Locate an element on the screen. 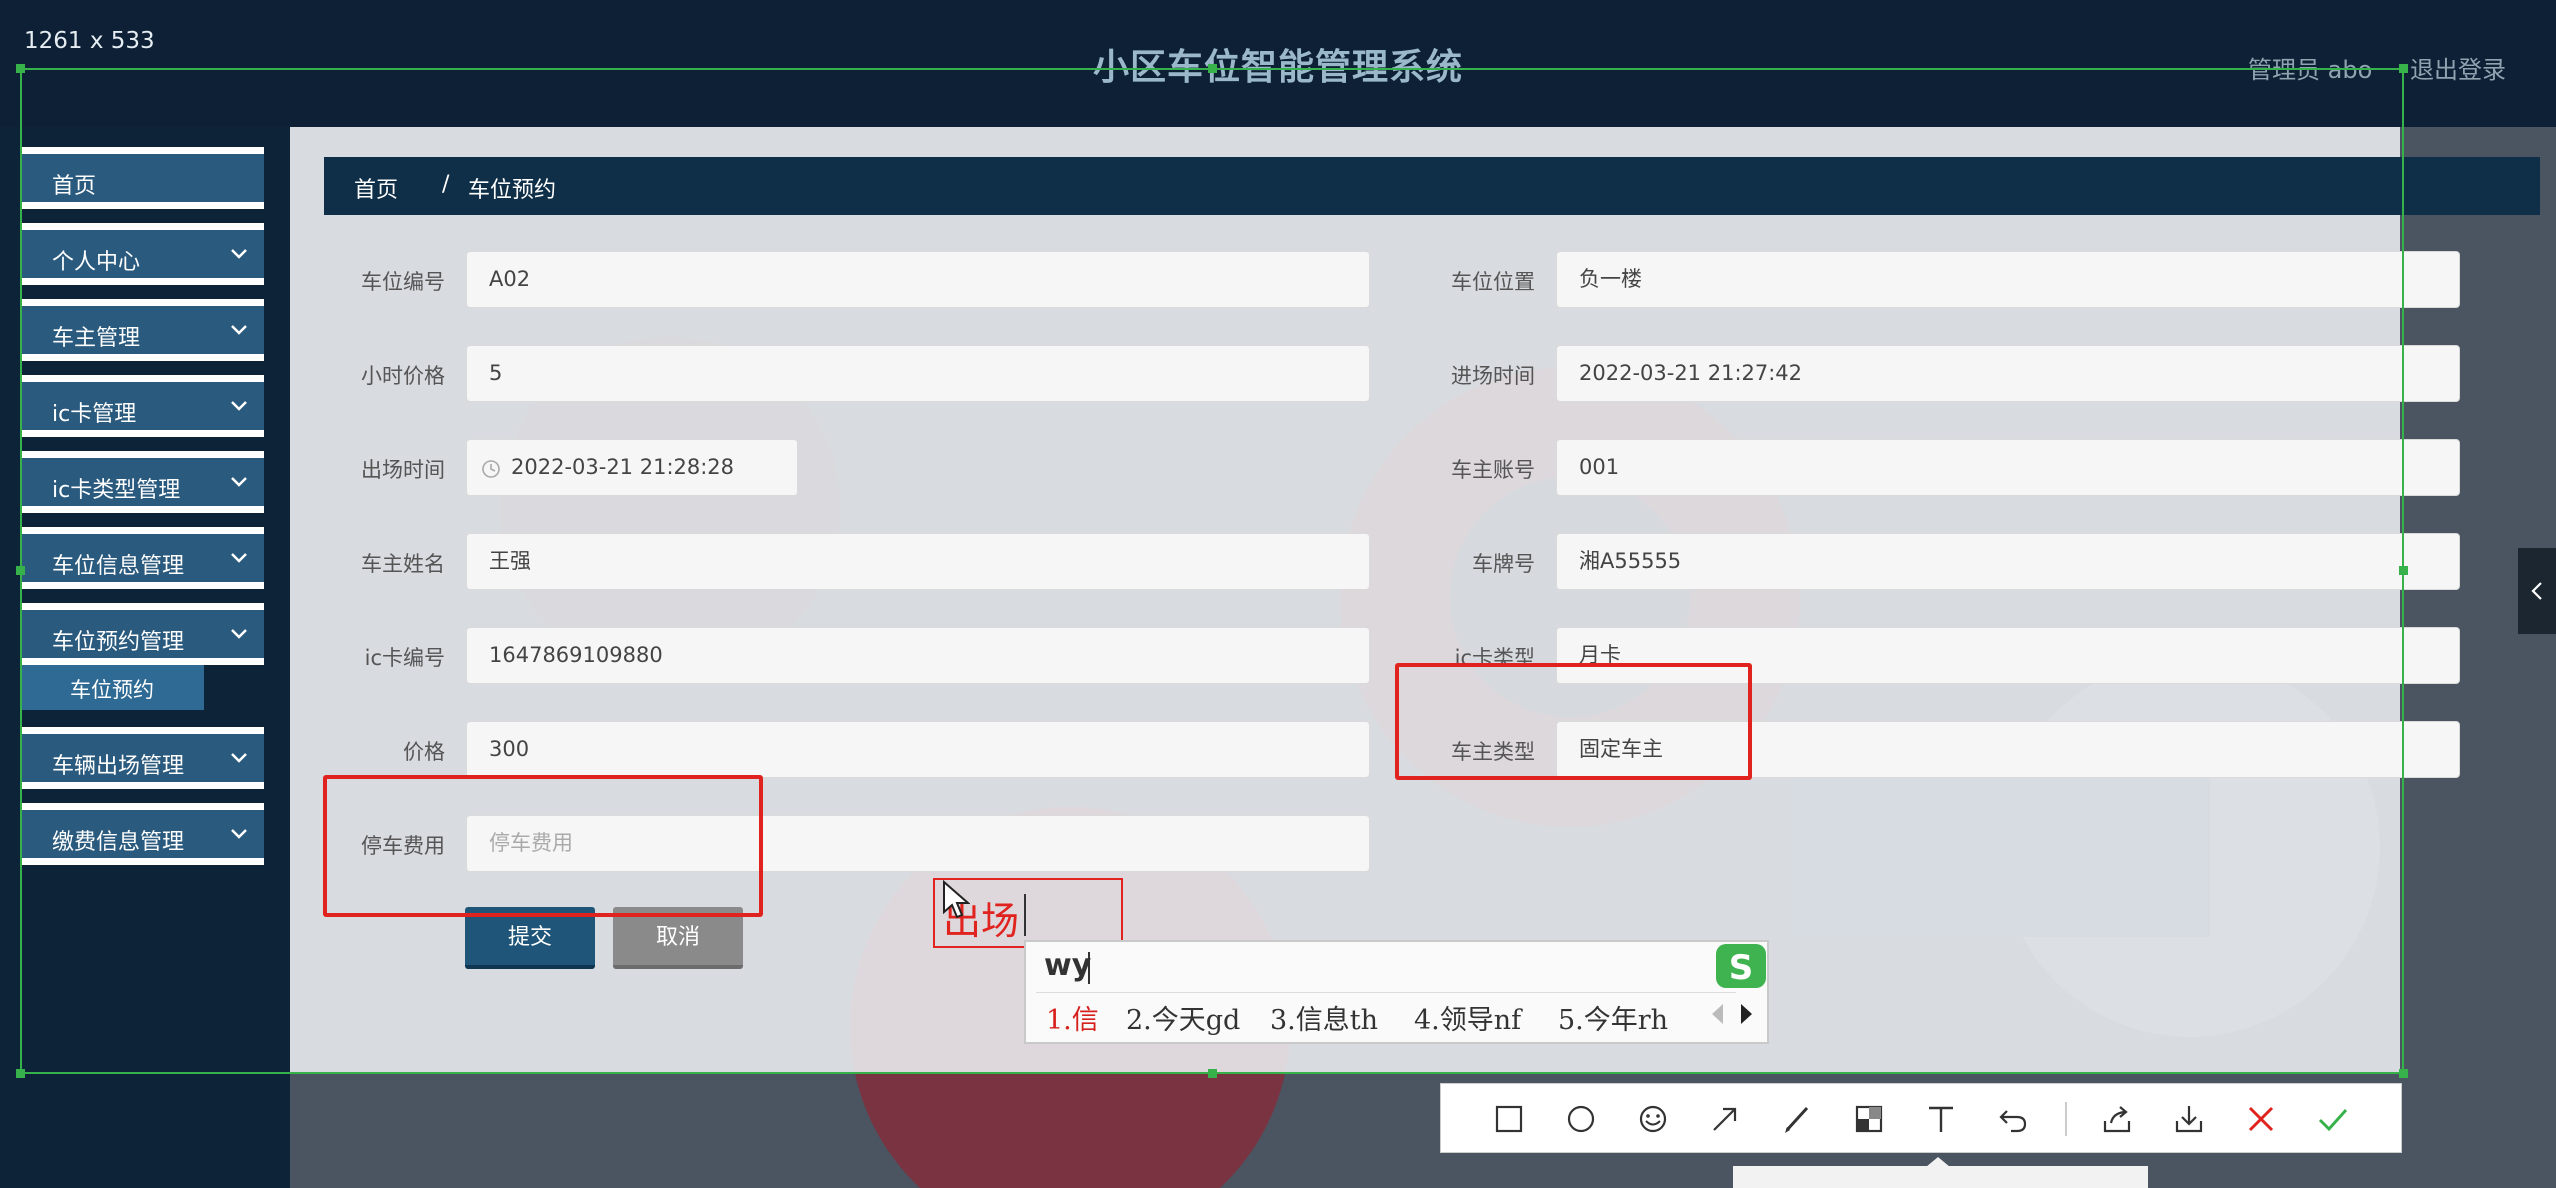 The height and width of the screenshot is (1188, 2556). ime-candidate: 2.今天gd is located at coordinates (1183, 1017).